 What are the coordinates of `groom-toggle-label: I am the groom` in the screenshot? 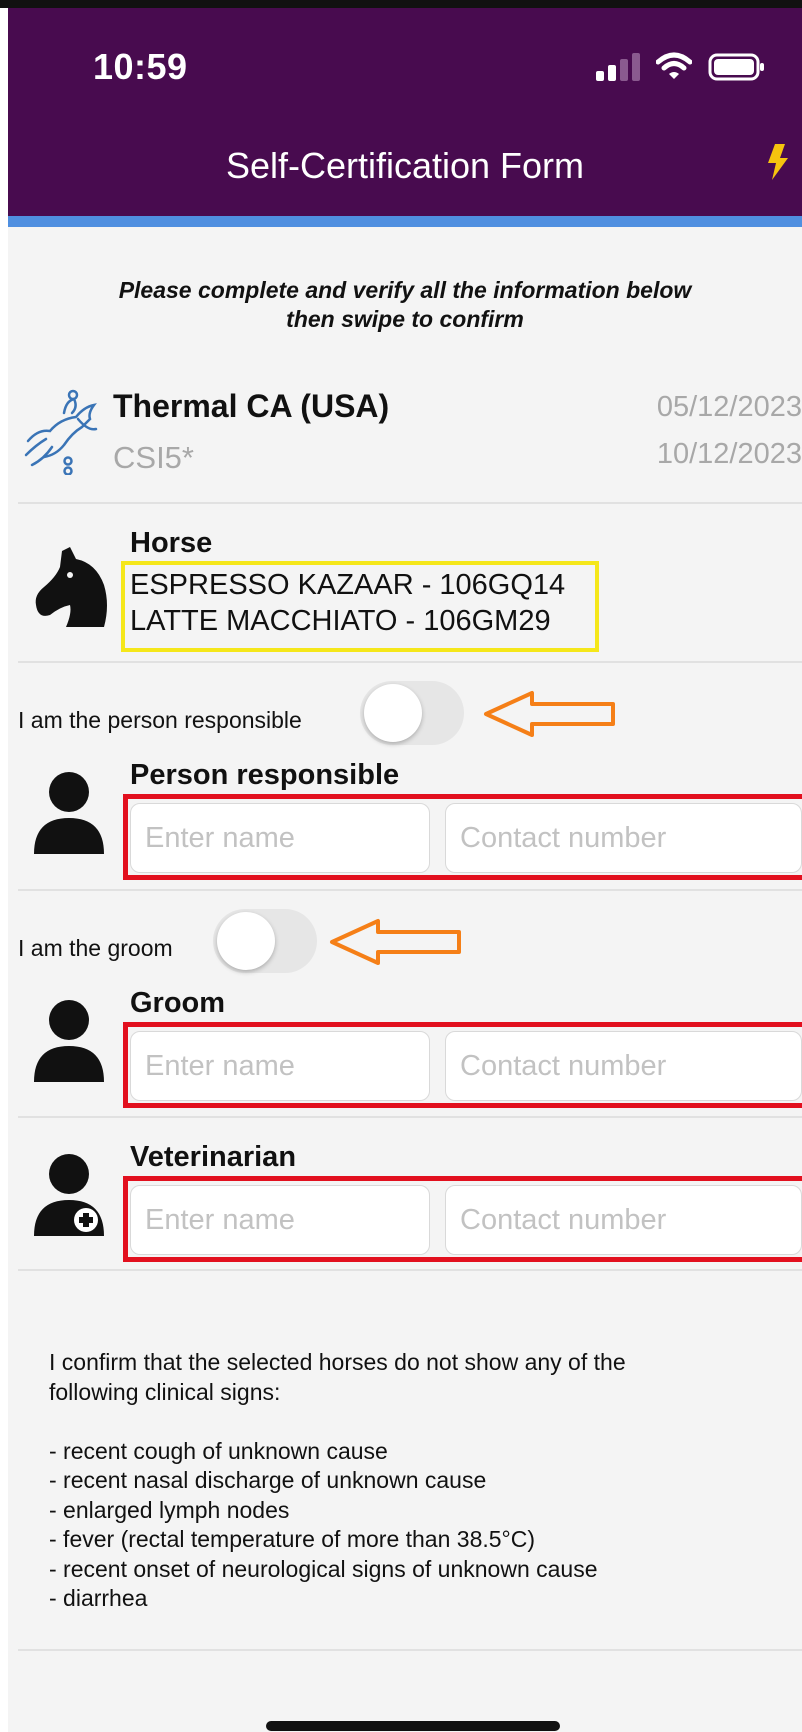 It's located at (95, 948).